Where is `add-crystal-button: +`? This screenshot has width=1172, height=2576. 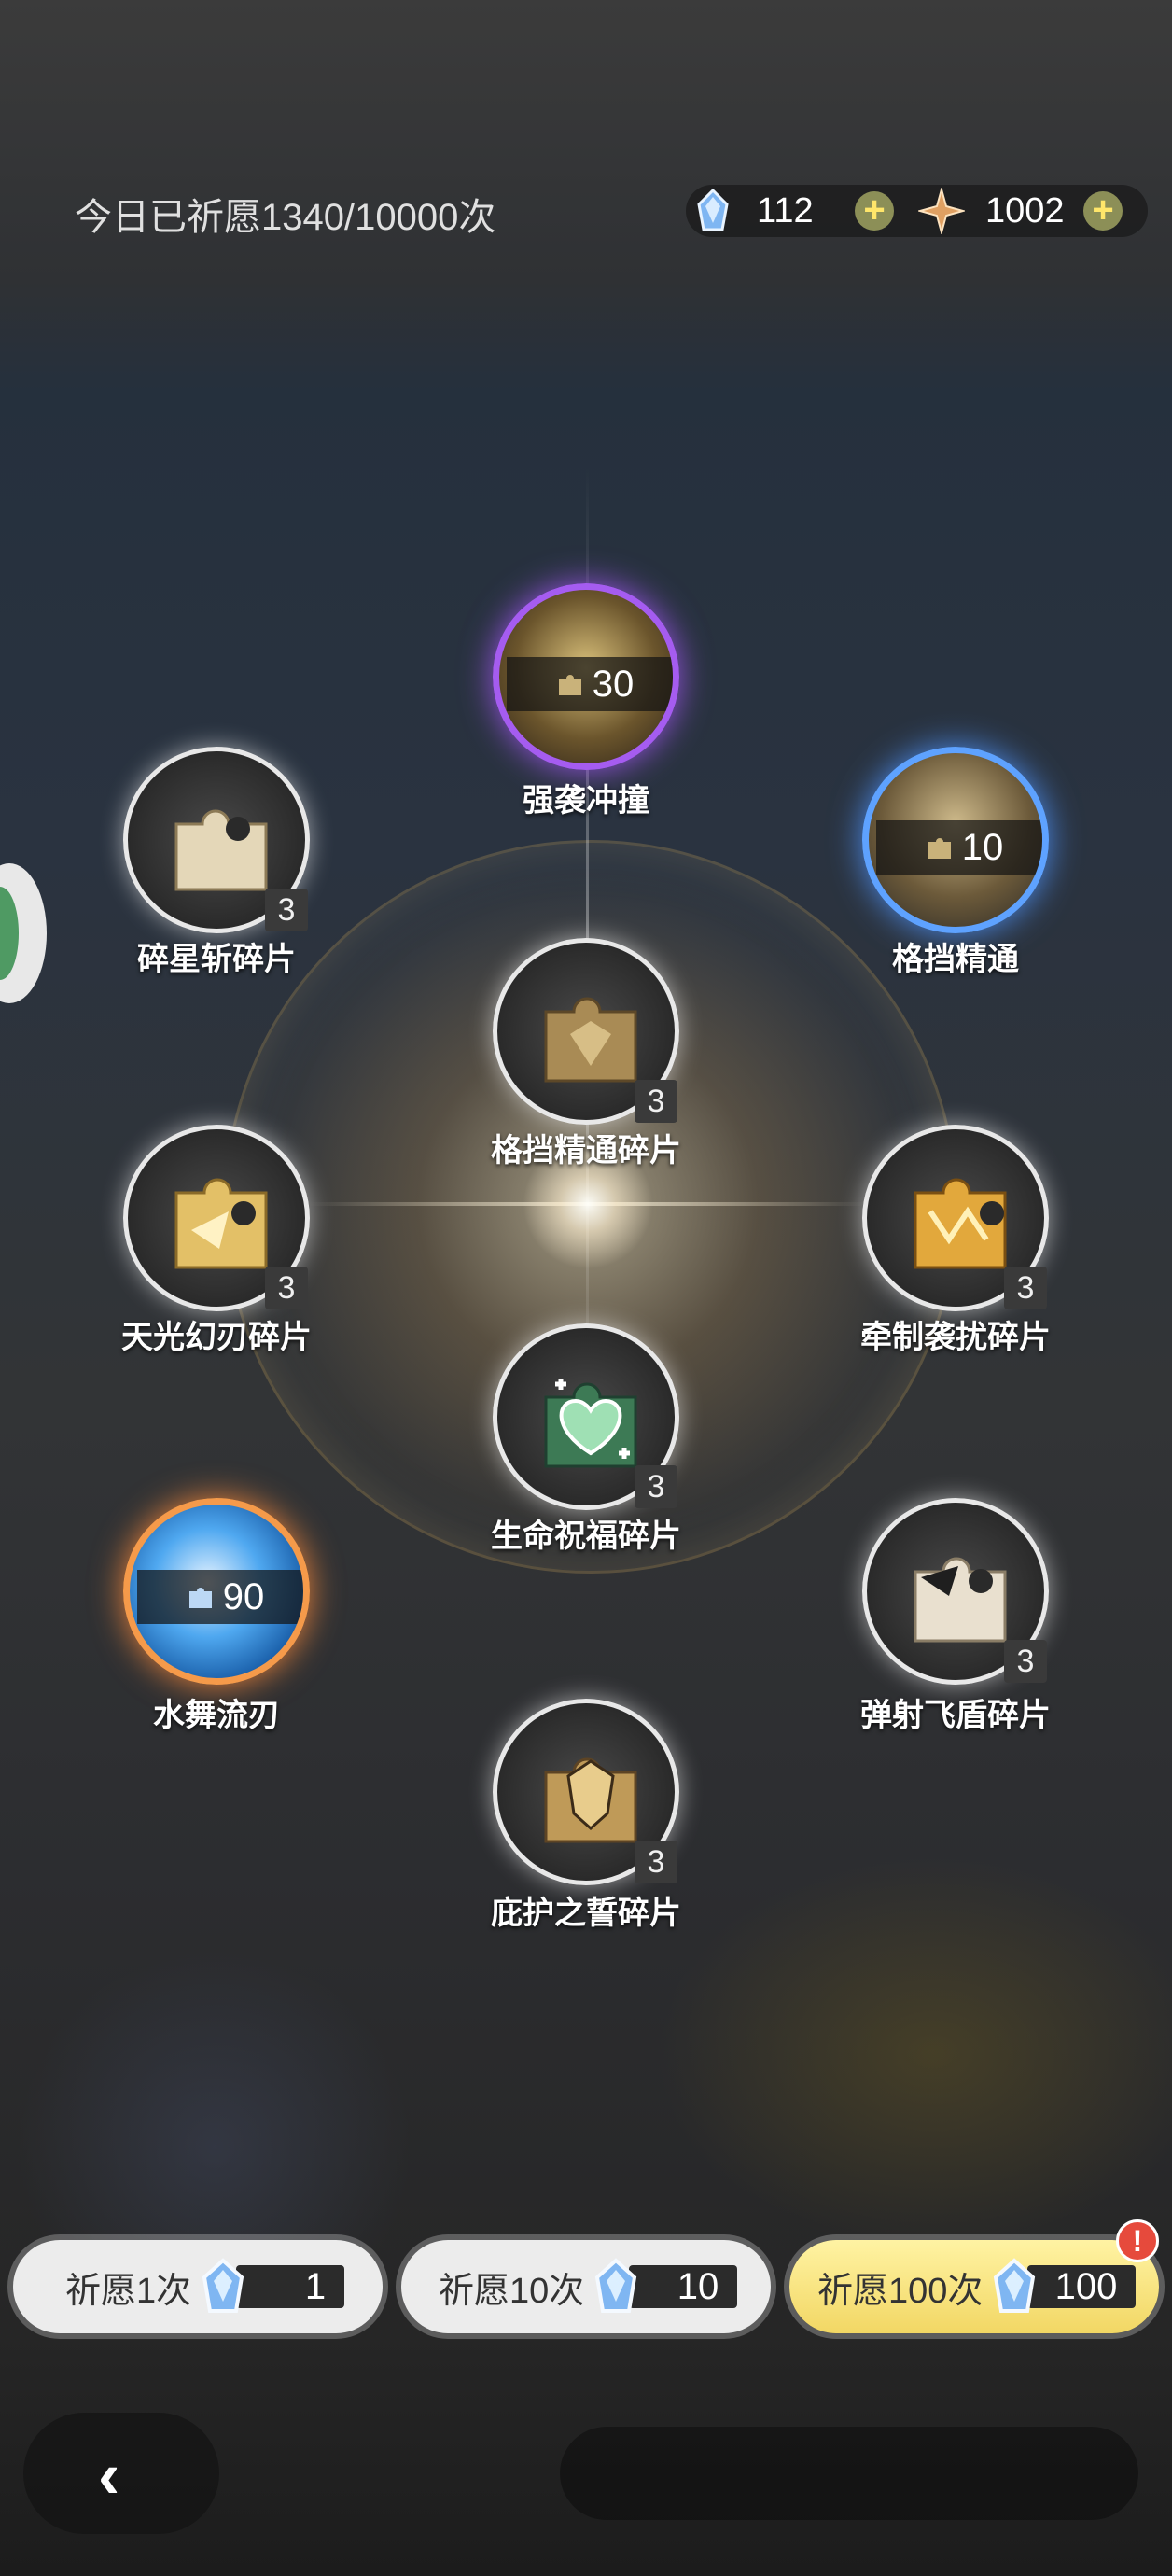
add-crystal-button: + is located at coordinates (874, 211).